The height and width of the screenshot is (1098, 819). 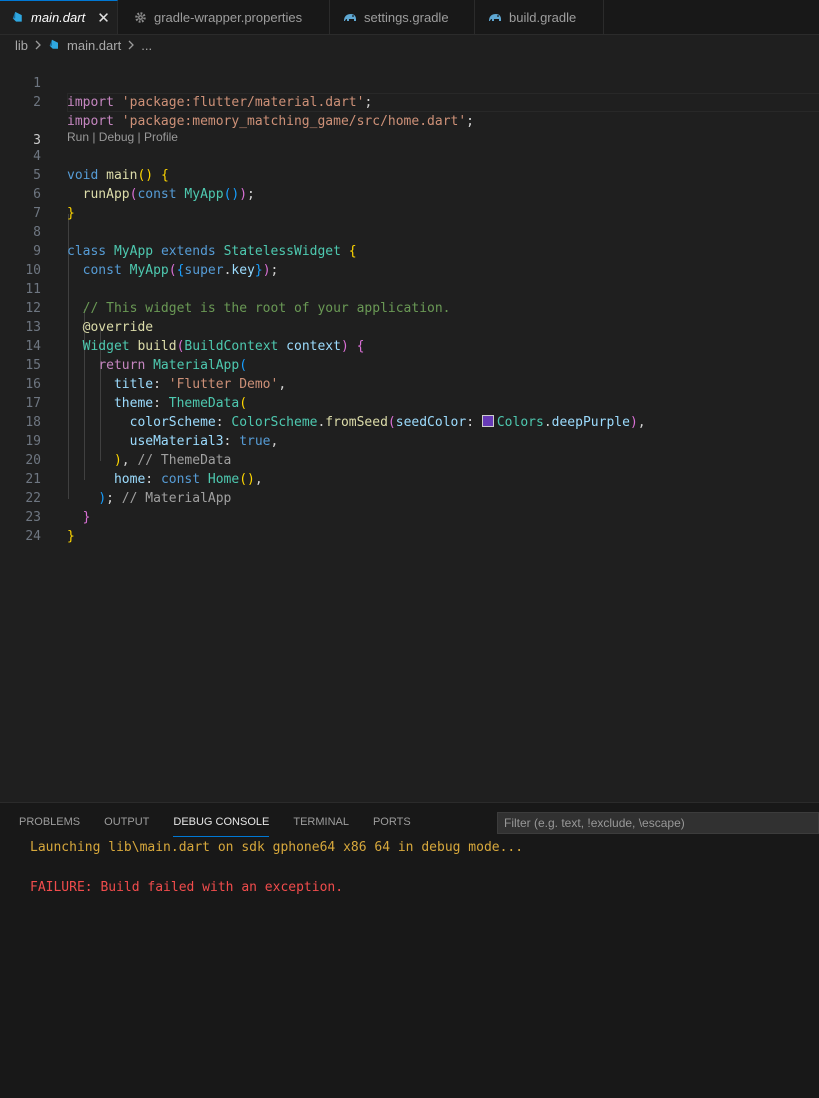 I want to click on code-line: 22 }, so click(x=409, y=497).